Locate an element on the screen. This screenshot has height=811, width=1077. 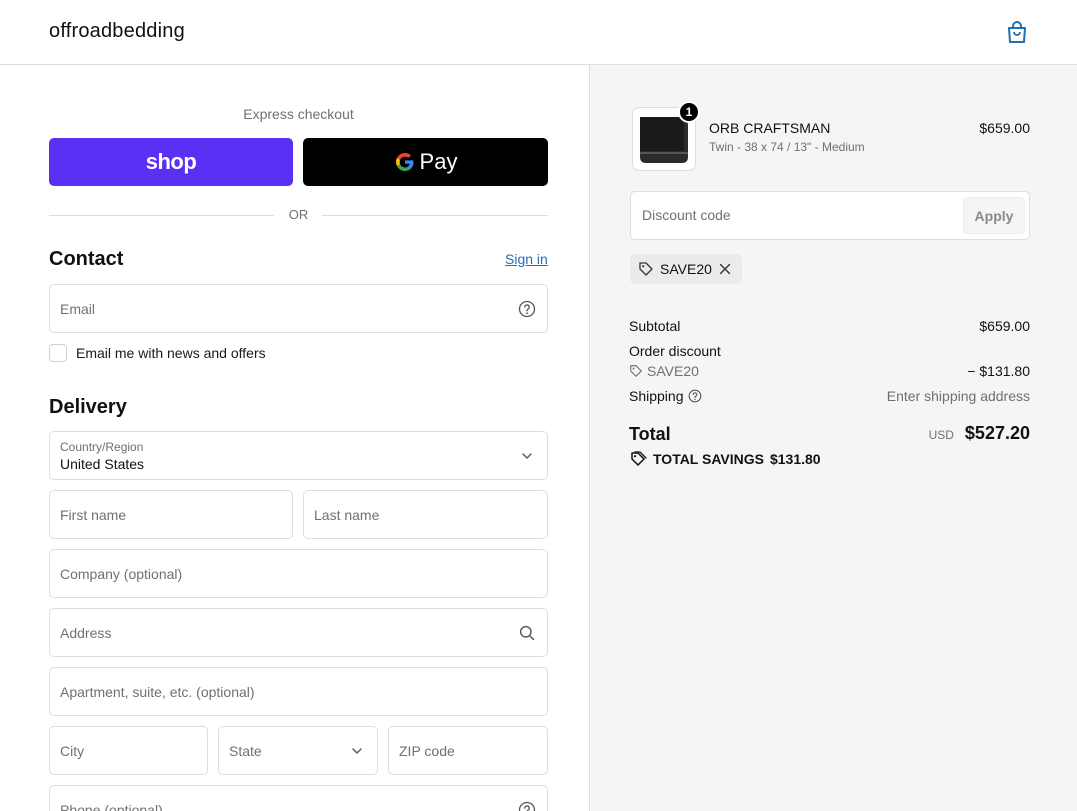
sign-in-link: Sign in is located at coordinates (526, 259).